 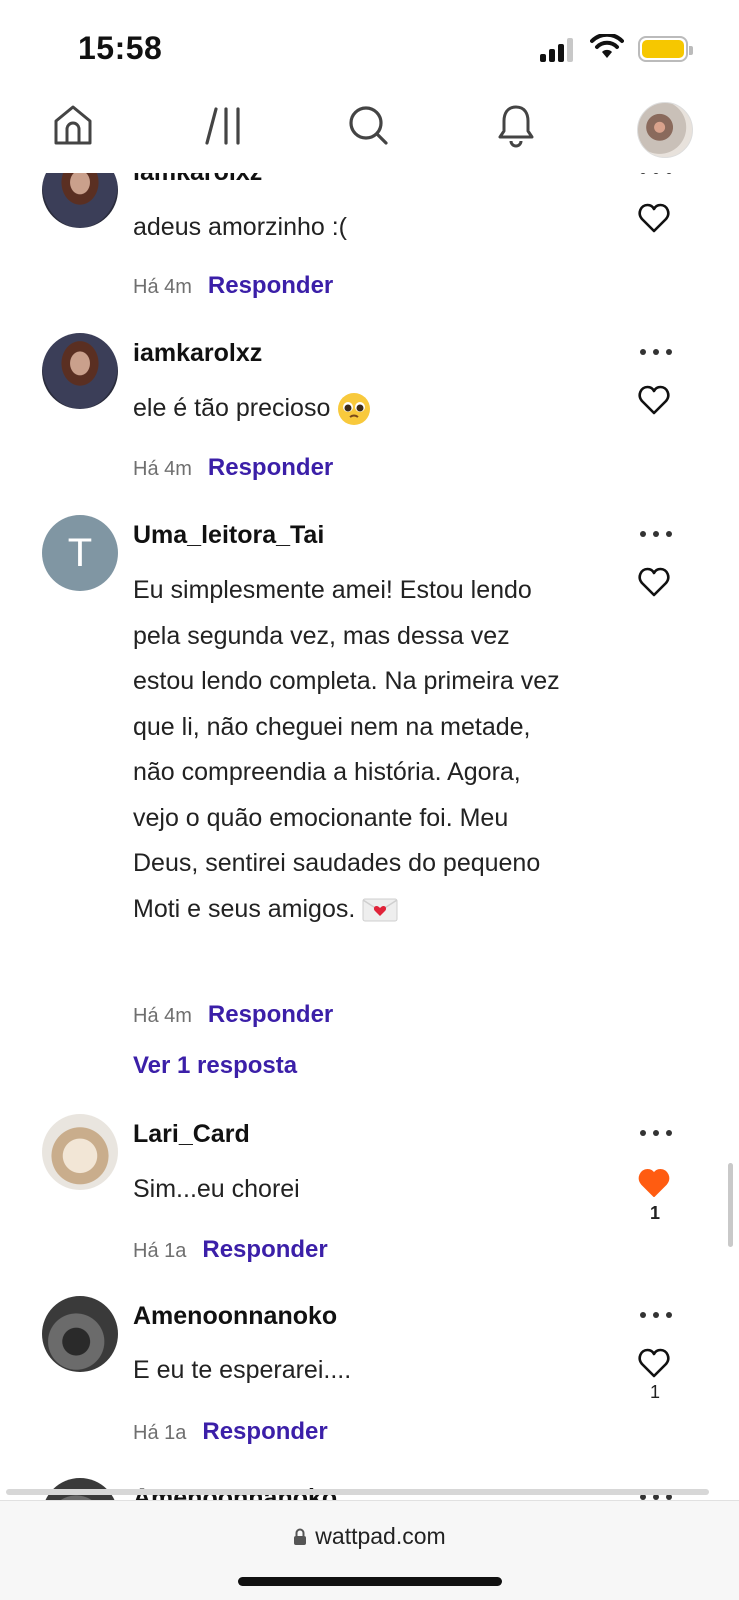 What do you see at coordinates (216, 1189) in the screenshot?
I see `comment-text: Sim...eu chorei` at bounding box center [216, 1189].